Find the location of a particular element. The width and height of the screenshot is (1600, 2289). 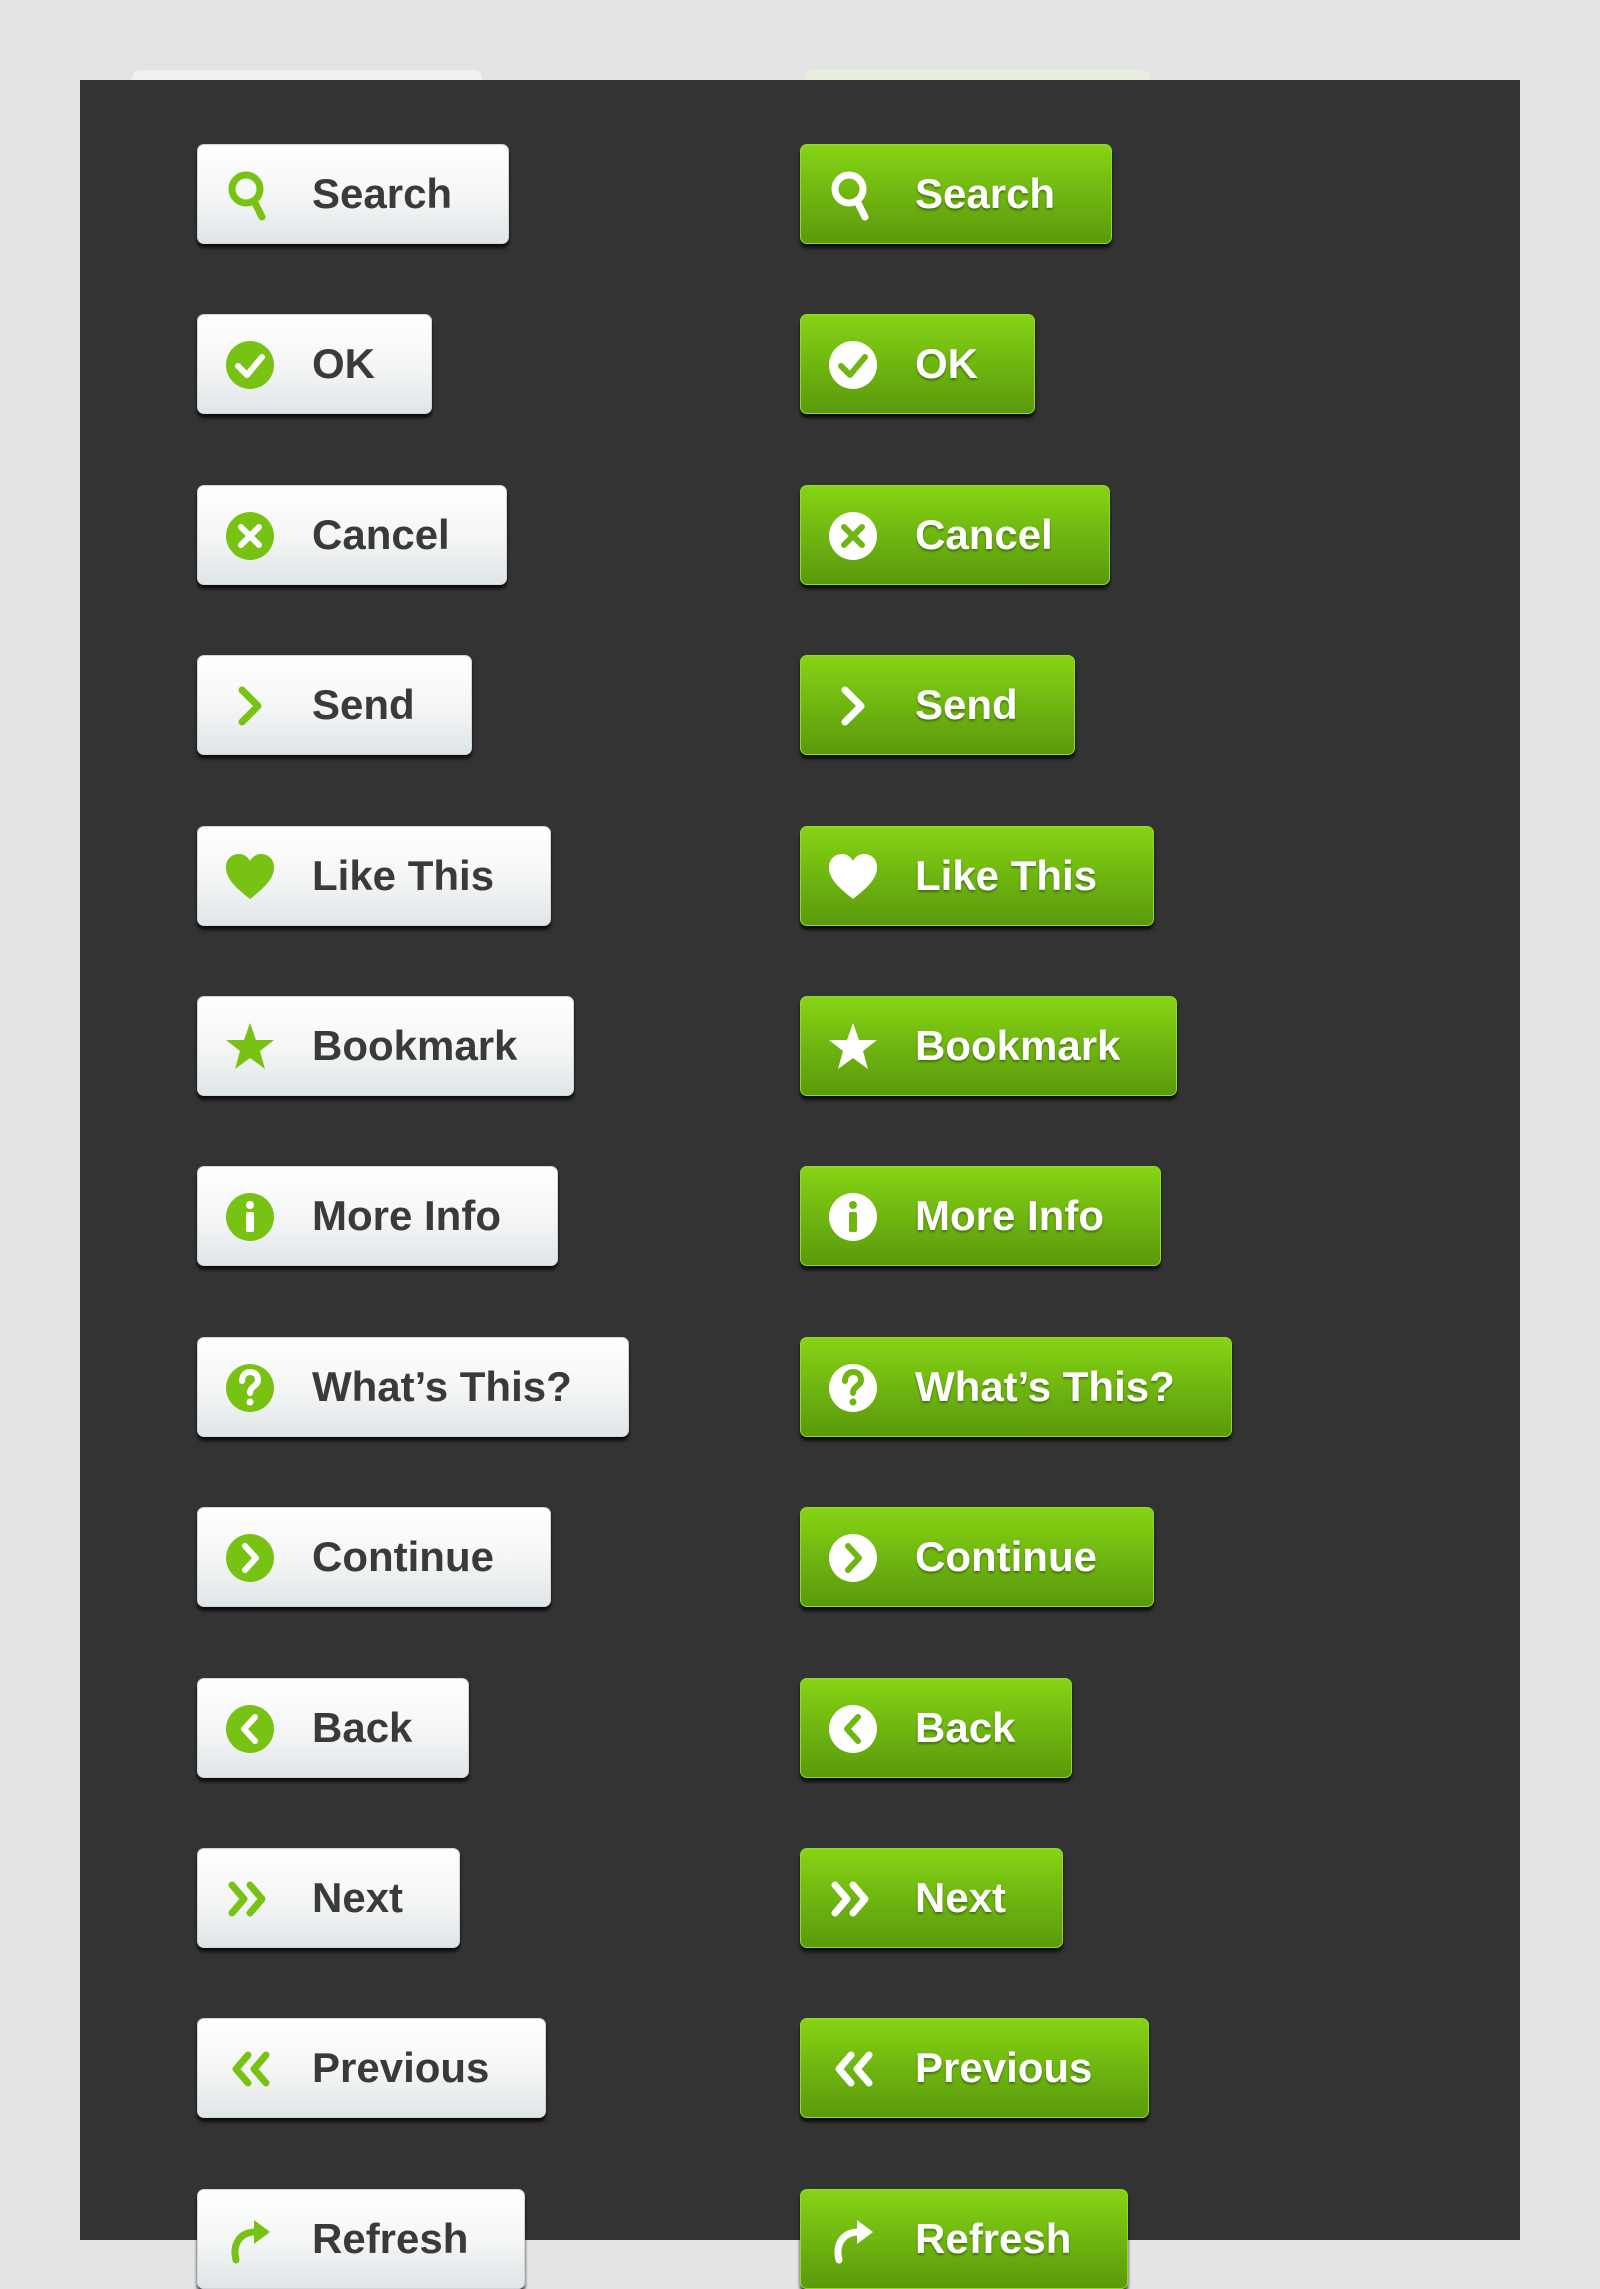

light-ok-button: OK is located at coordinates (314, 364).